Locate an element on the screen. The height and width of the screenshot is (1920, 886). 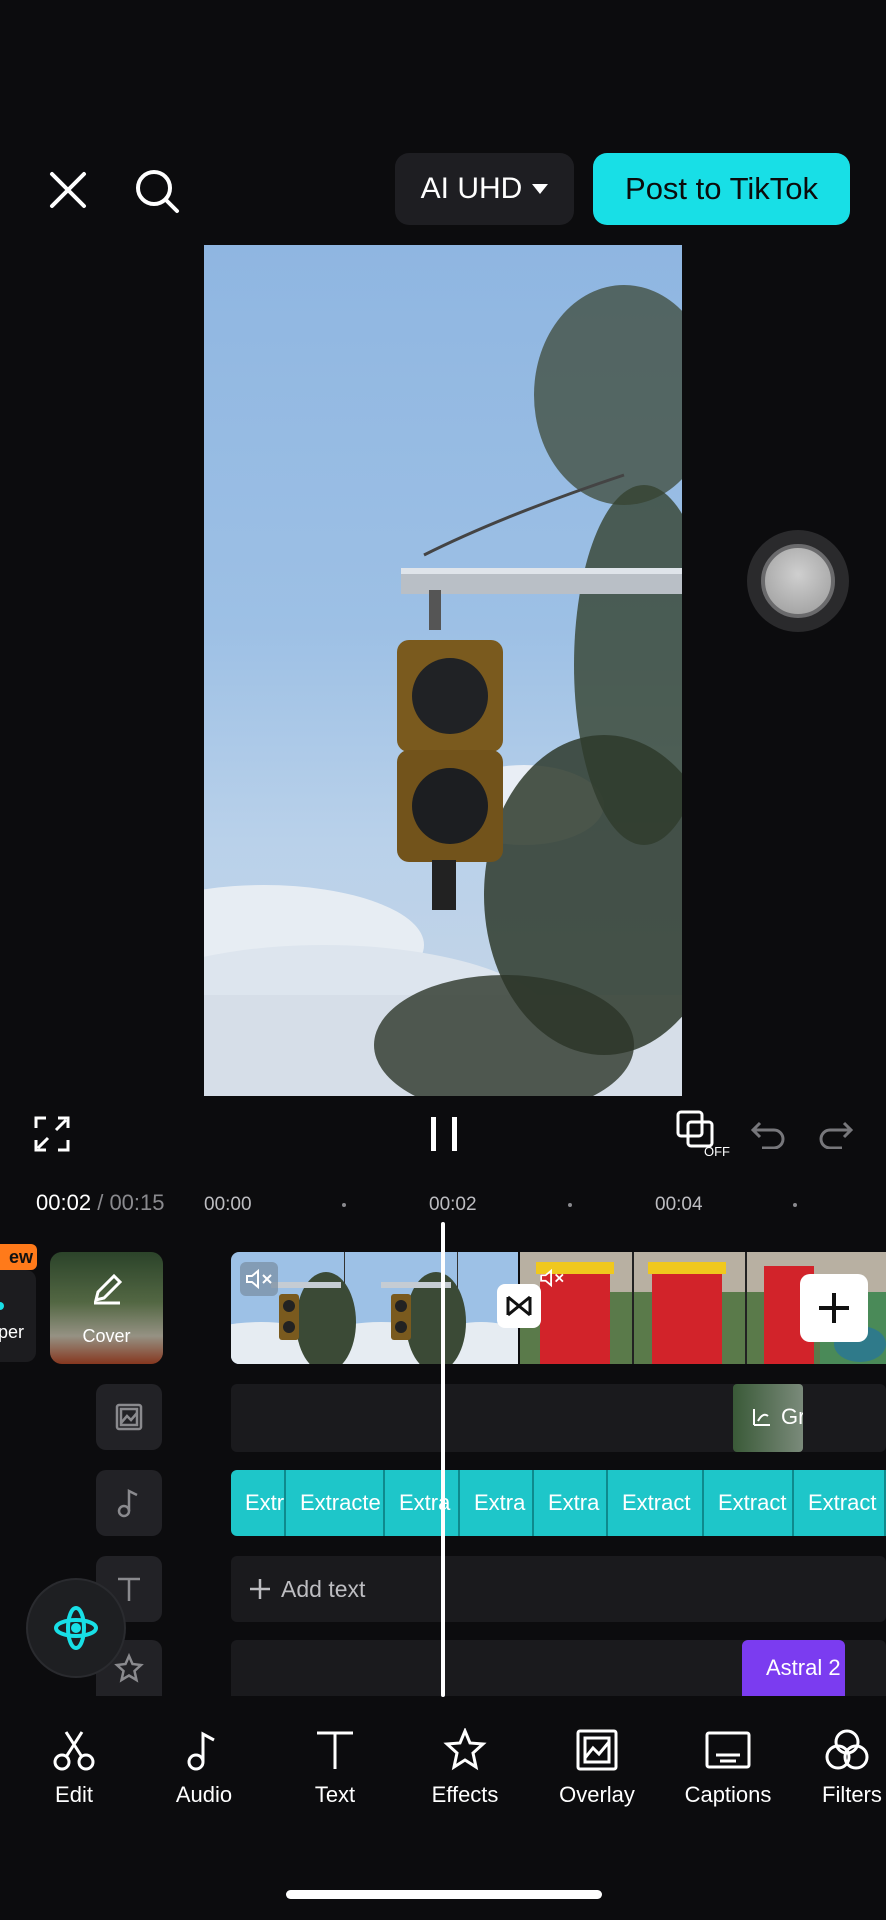
audio-track-button is located at coordinates (129, 1503).